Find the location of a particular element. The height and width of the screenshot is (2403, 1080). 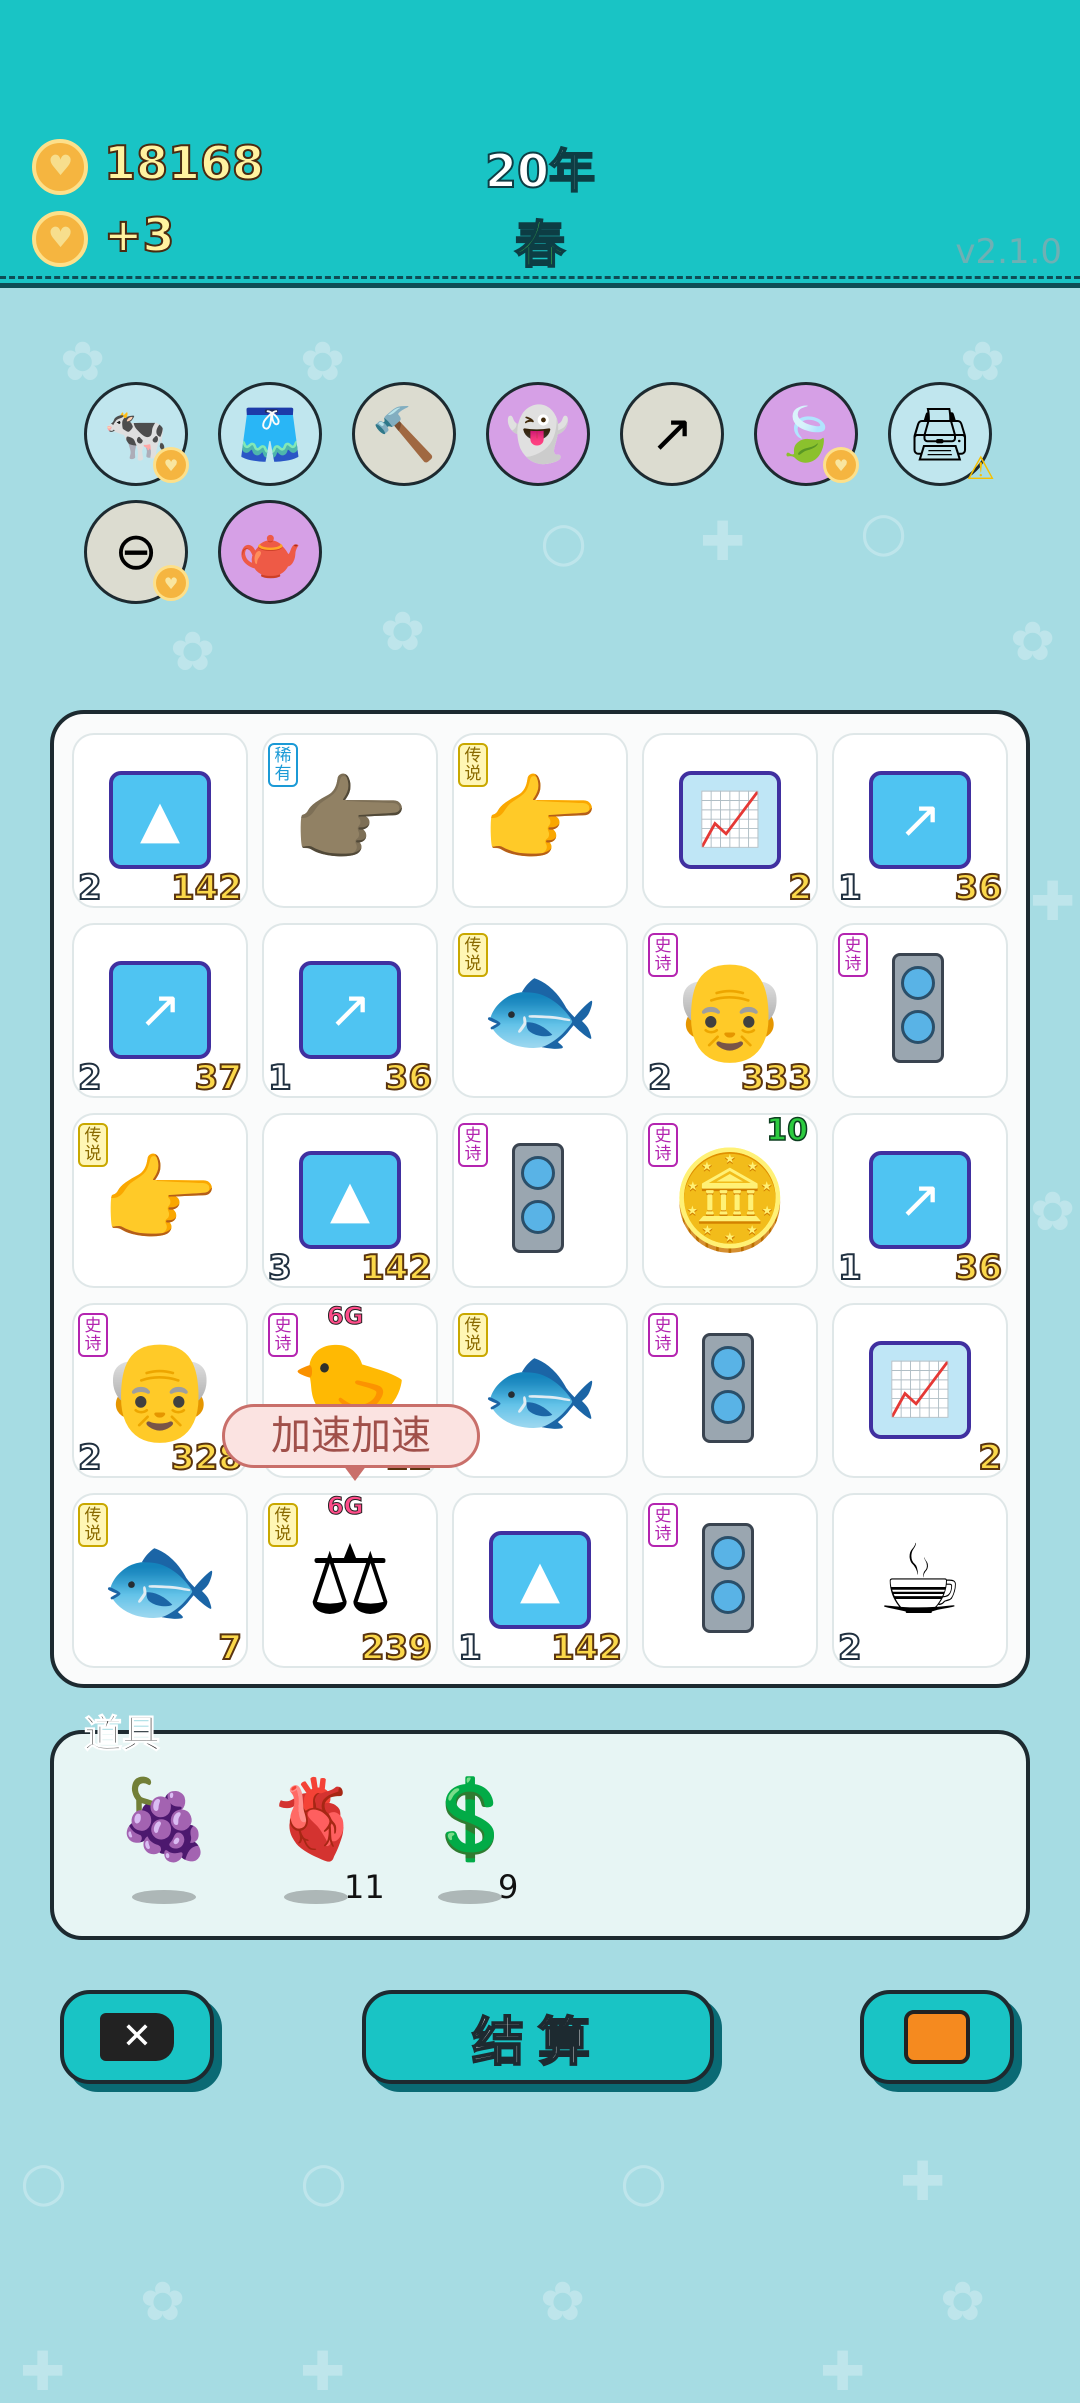

cell-value: 239 is located at coordinates (396, 1648).